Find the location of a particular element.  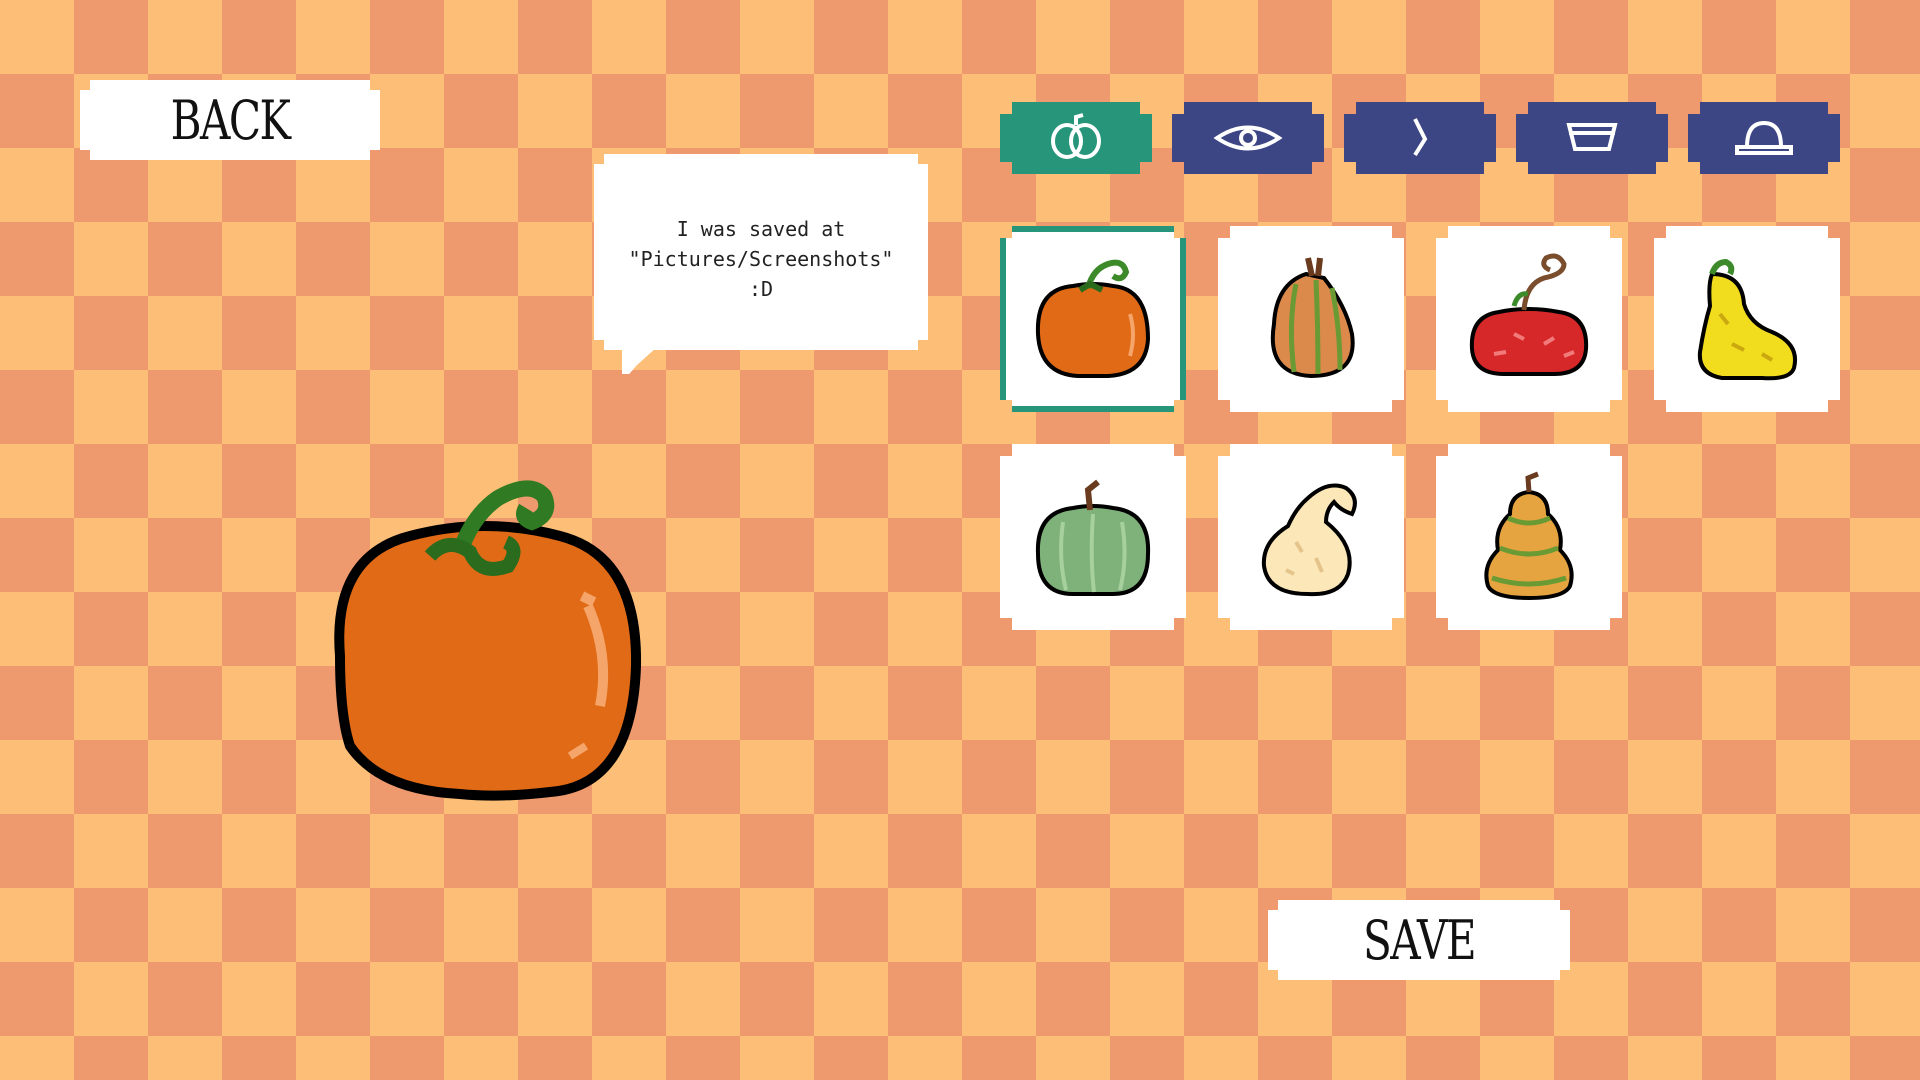

tab-nose is located at coordinates (1420, 138).